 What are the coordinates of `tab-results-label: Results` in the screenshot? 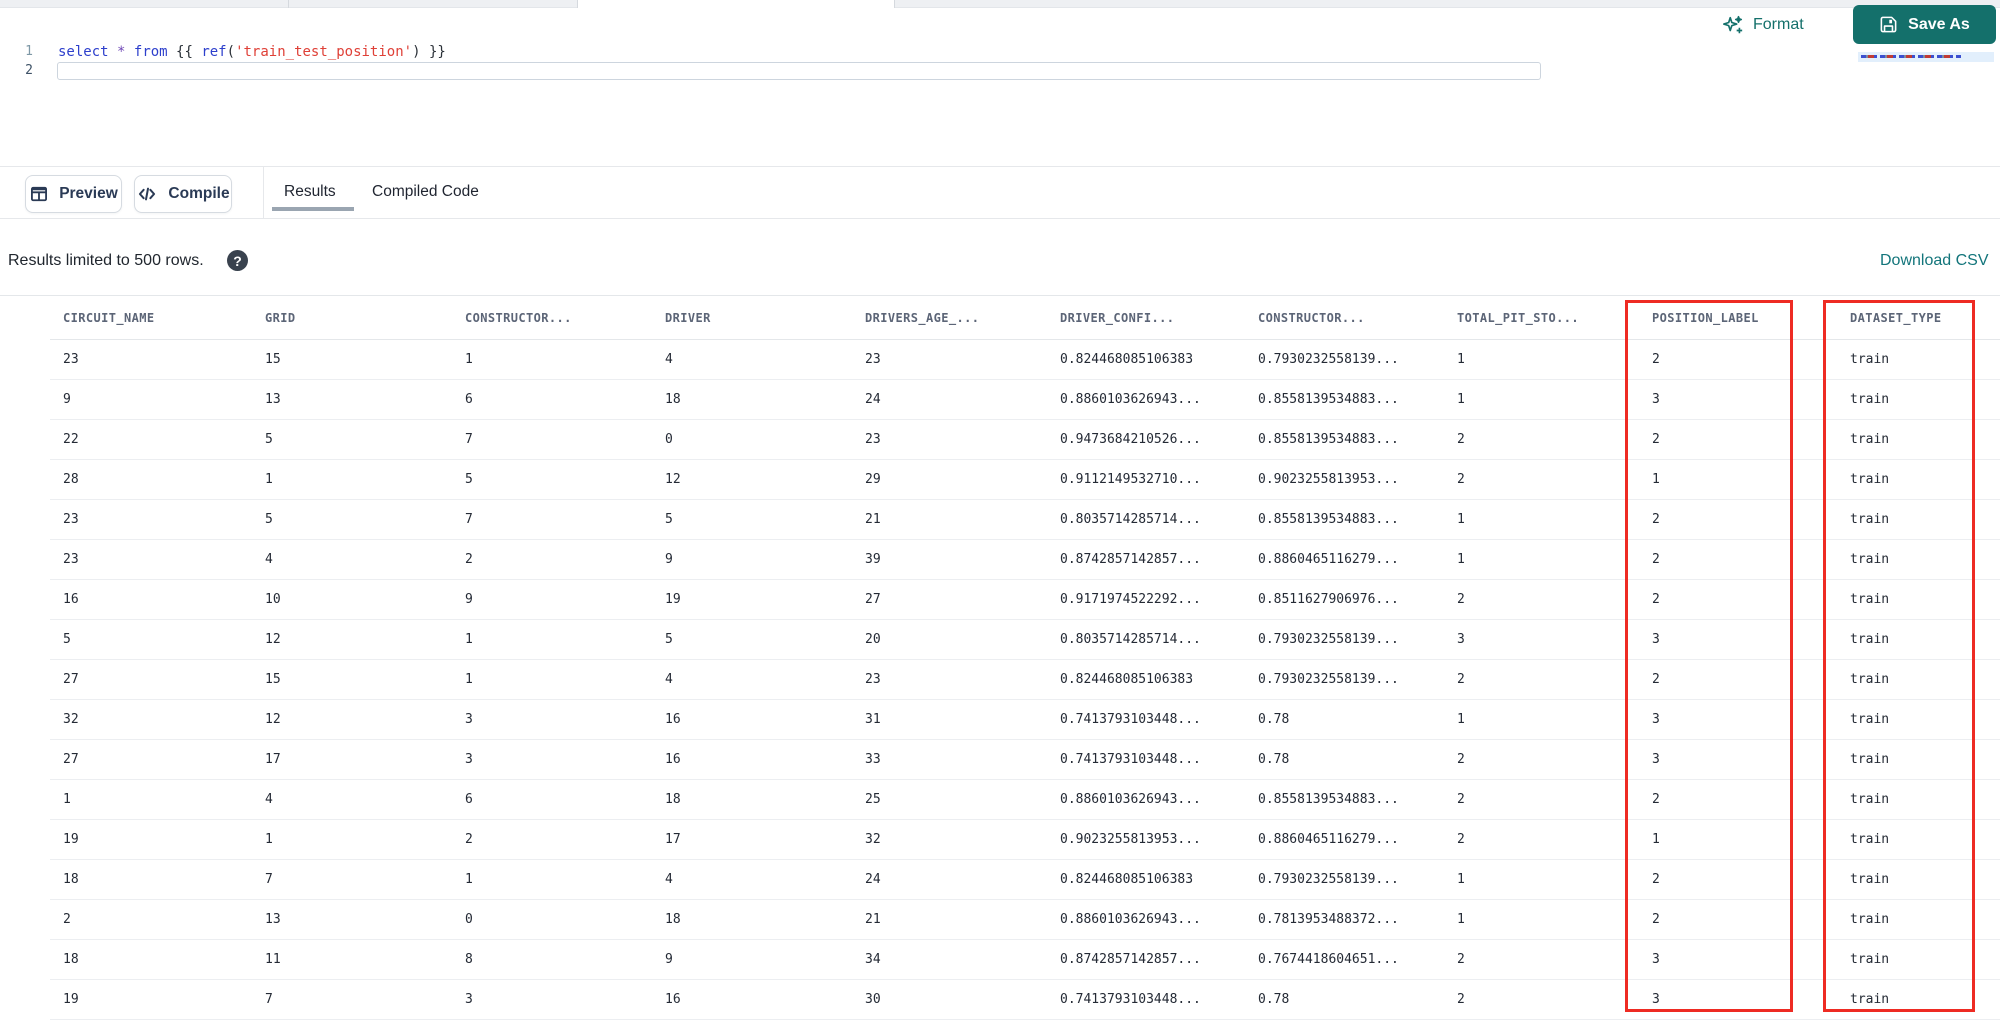 It's located at (310, 191).